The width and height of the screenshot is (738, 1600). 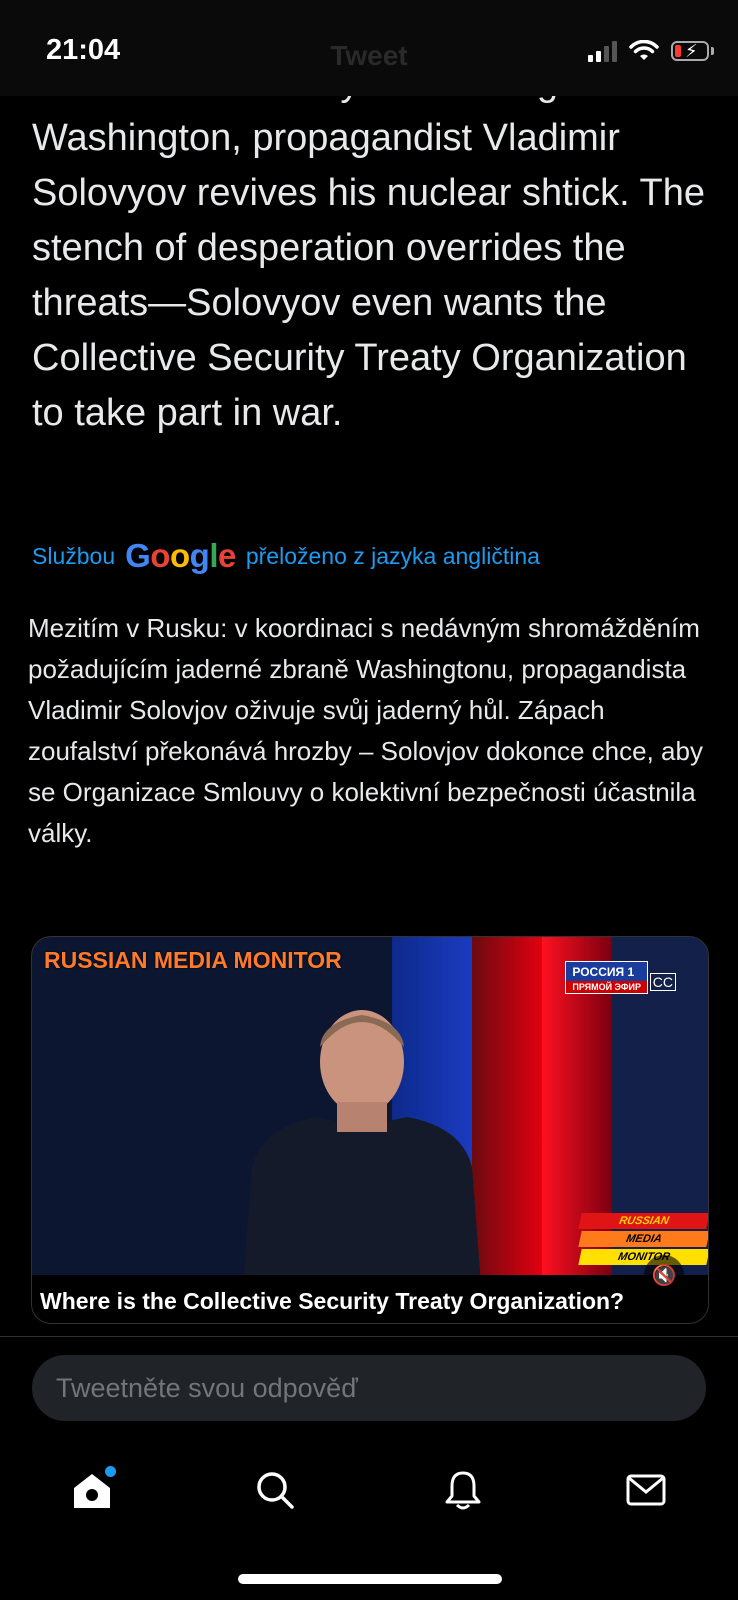 I want to click on bell-icon, so click(x=463, y=1490).